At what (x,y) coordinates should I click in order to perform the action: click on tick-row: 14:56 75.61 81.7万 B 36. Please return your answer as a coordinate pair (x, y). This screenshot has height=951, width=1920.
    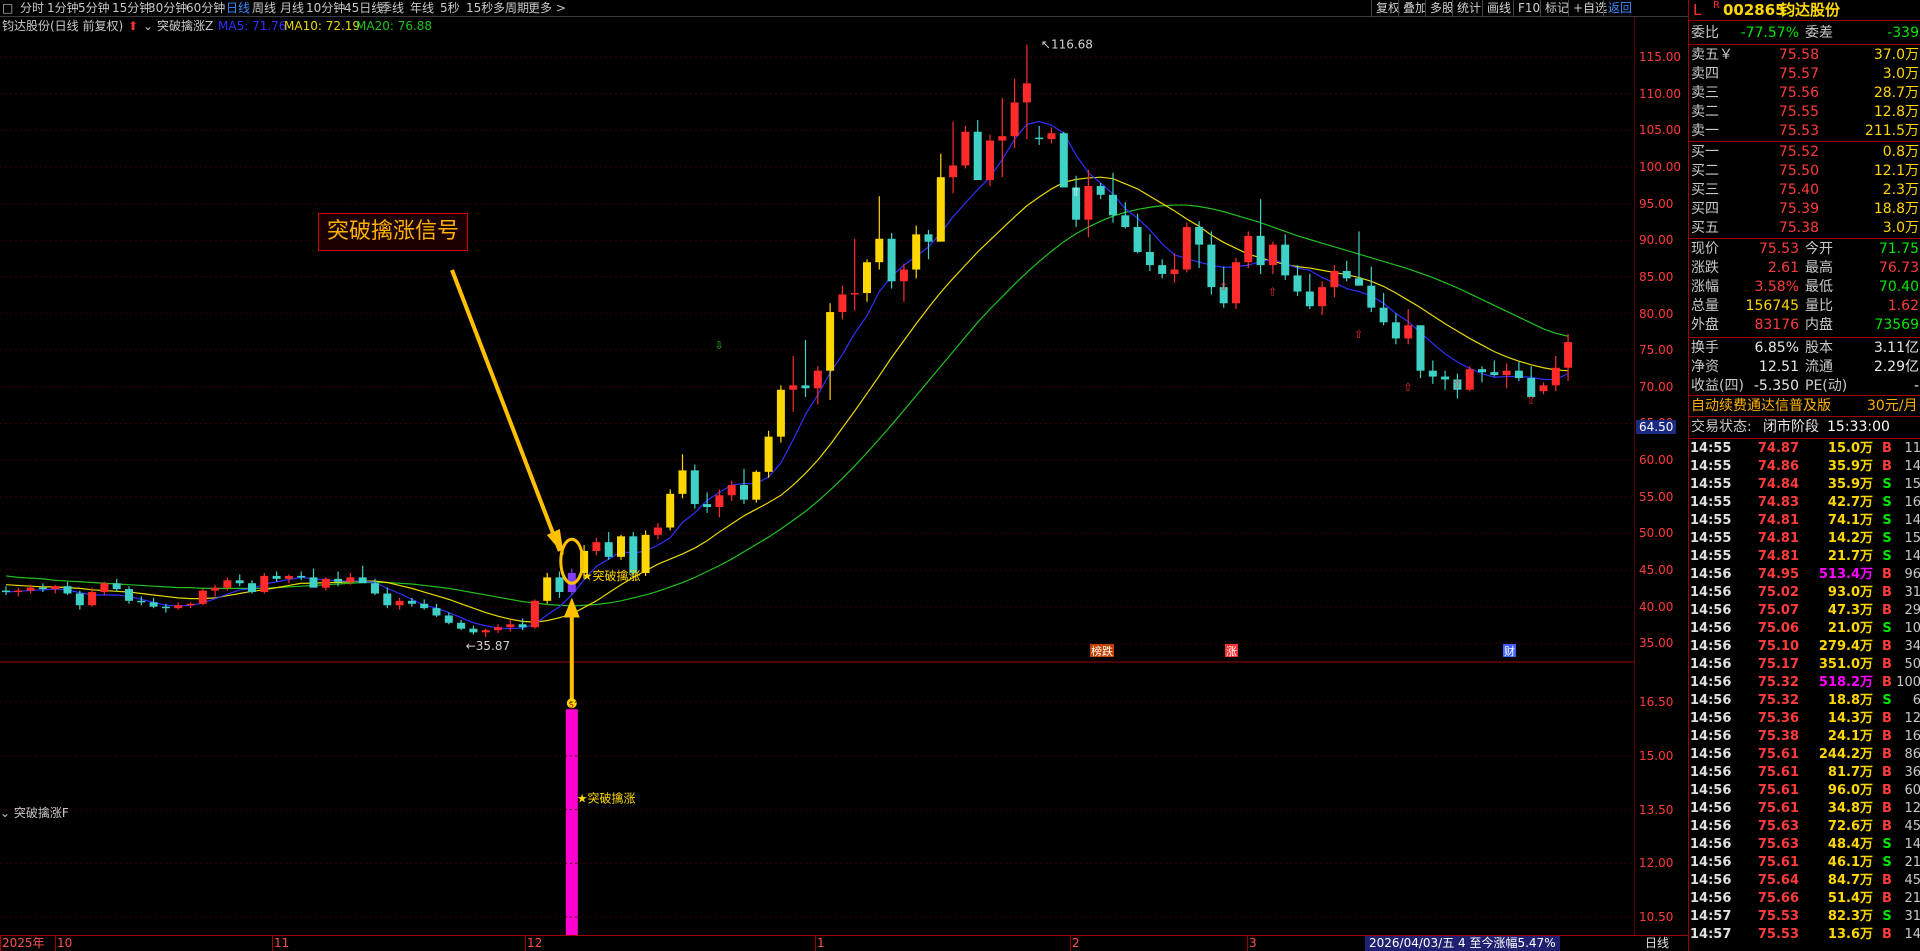
    Looking at the image, I should click on (1804, 773).